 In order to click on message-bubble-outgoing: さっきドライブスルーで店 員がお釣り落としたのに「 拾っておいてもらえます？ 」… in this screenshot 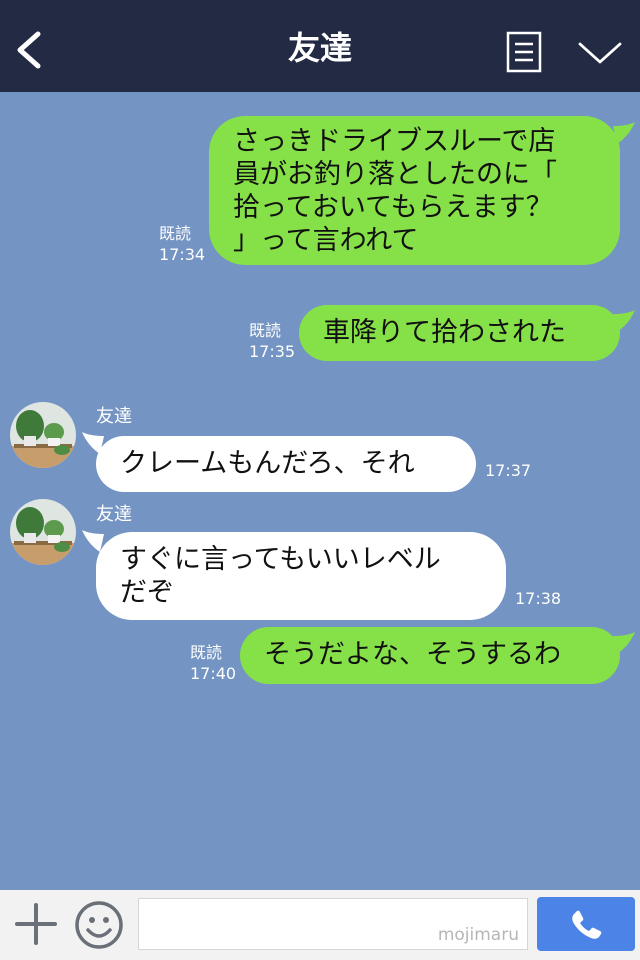, I will do `click(414, 190)`.